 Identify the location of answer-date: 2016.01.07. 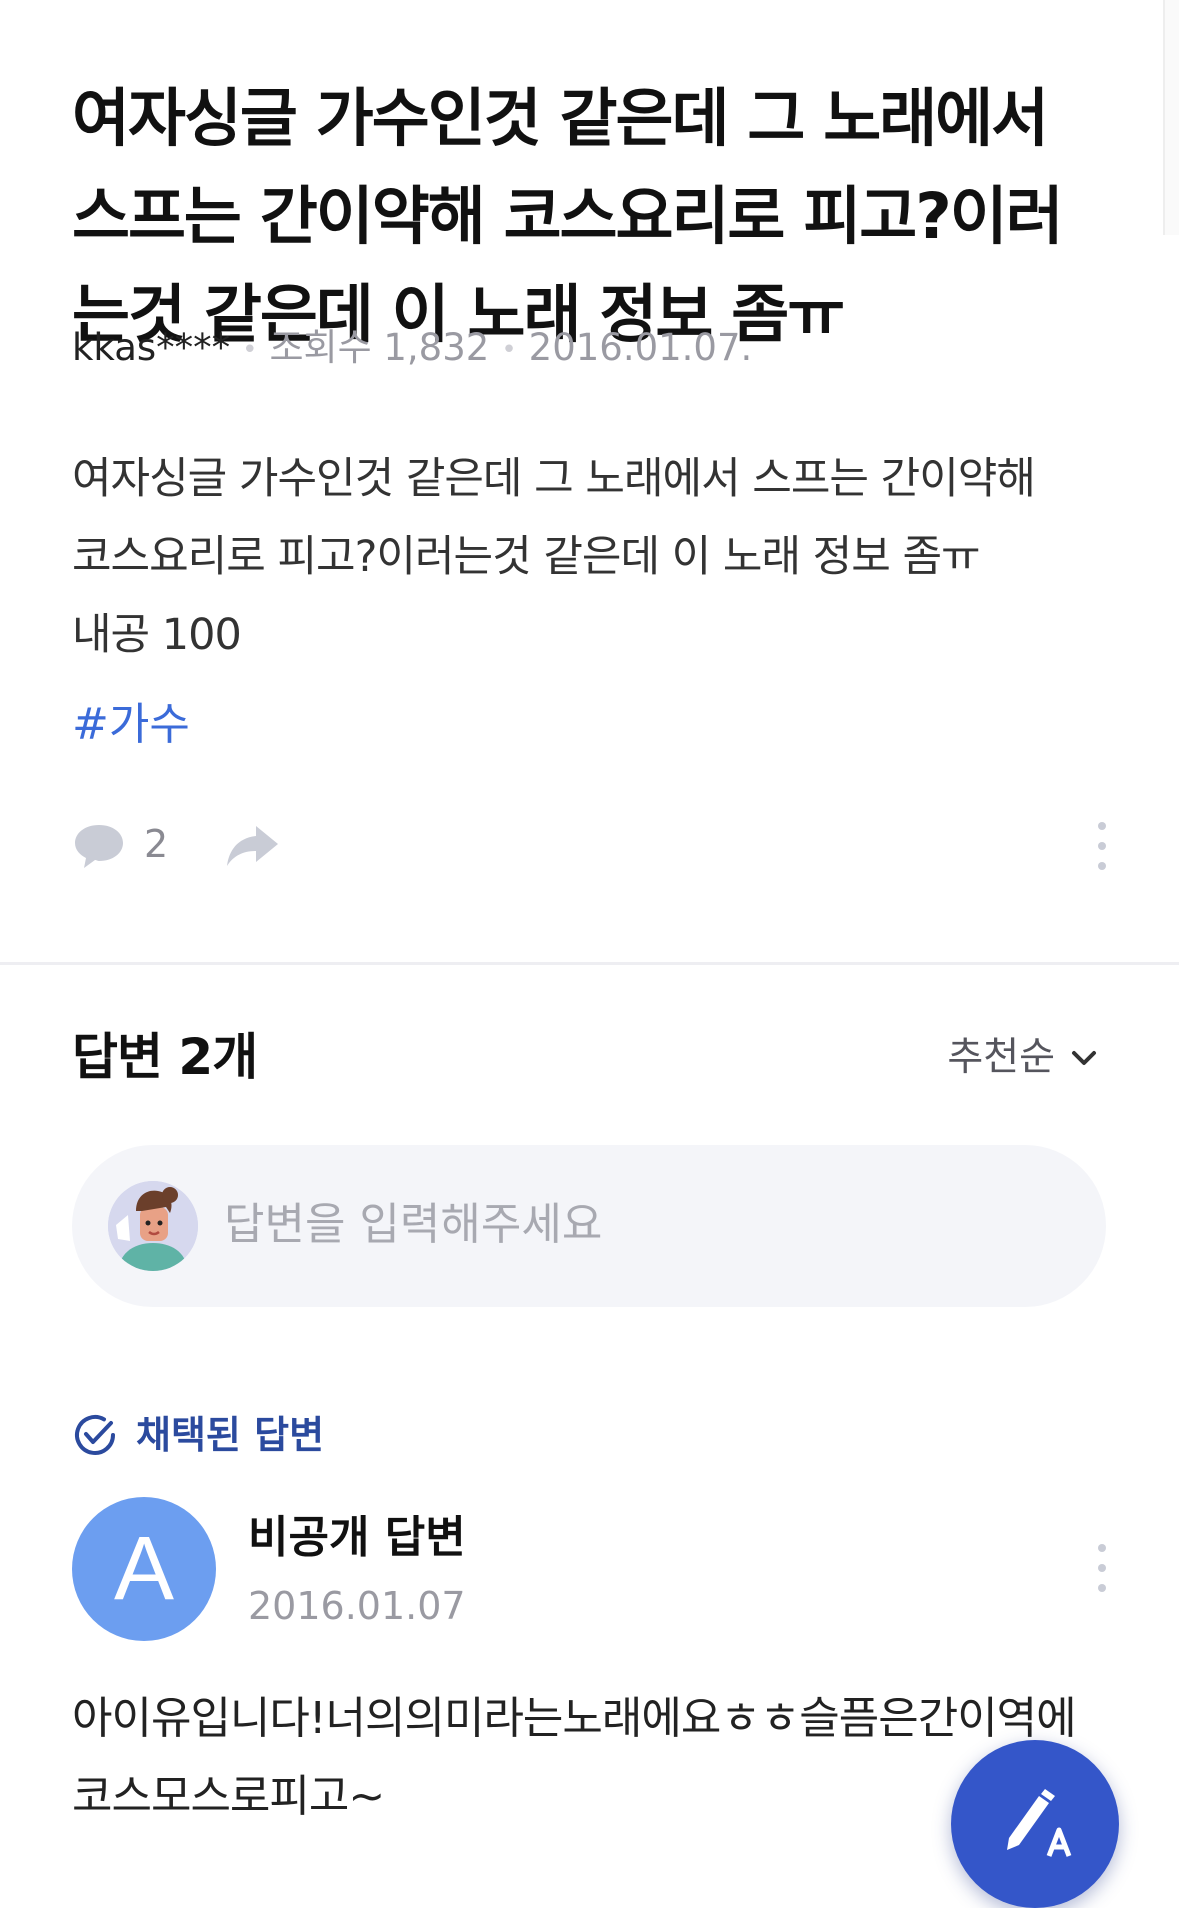
(357, 1606).